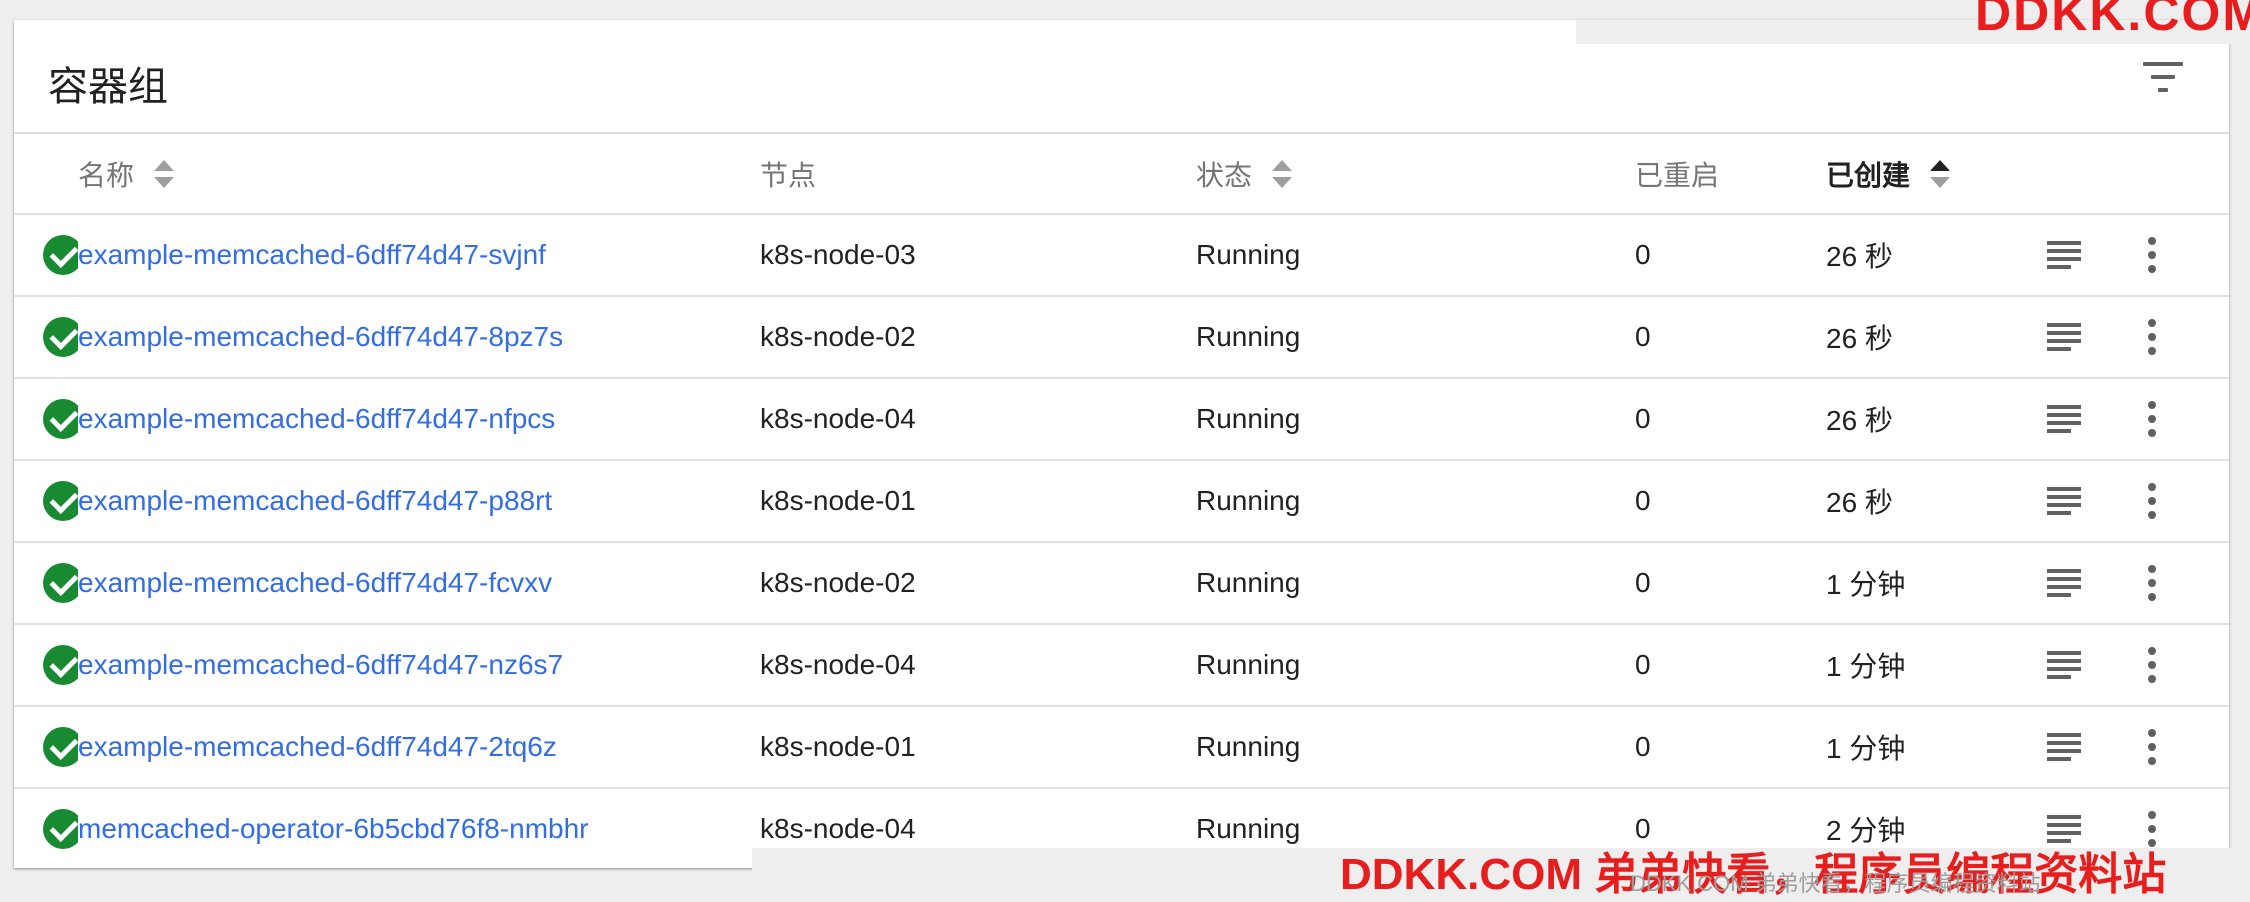  What do you see at coordinates (1415, 174) in the screenshot?
I see `header-status: 状态` at bounding box center [1415, 174].